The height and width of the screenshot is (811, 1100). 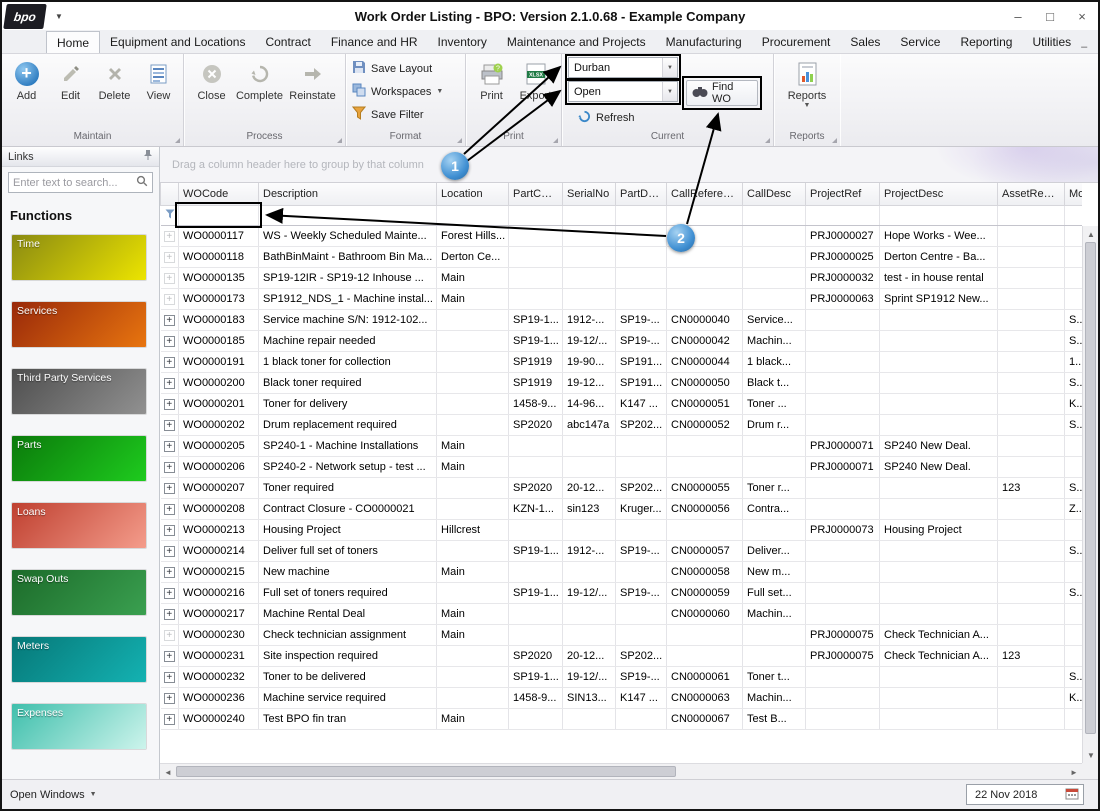 What do you see at coordinates (704, 194) in the screenshot?
I see `column-header-callreference: CallReference` at bounding box center [704, 194].